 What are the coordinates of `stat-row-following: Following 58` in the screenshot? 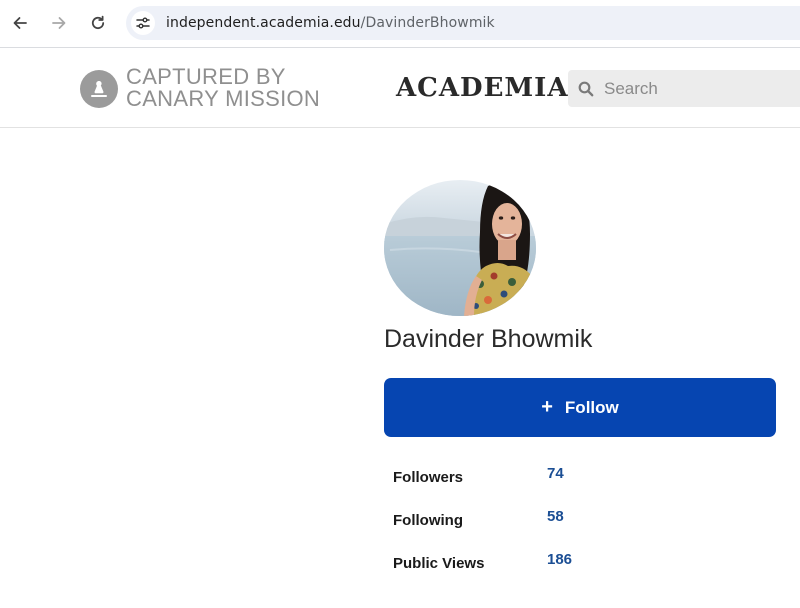 It's located at (543, 526).